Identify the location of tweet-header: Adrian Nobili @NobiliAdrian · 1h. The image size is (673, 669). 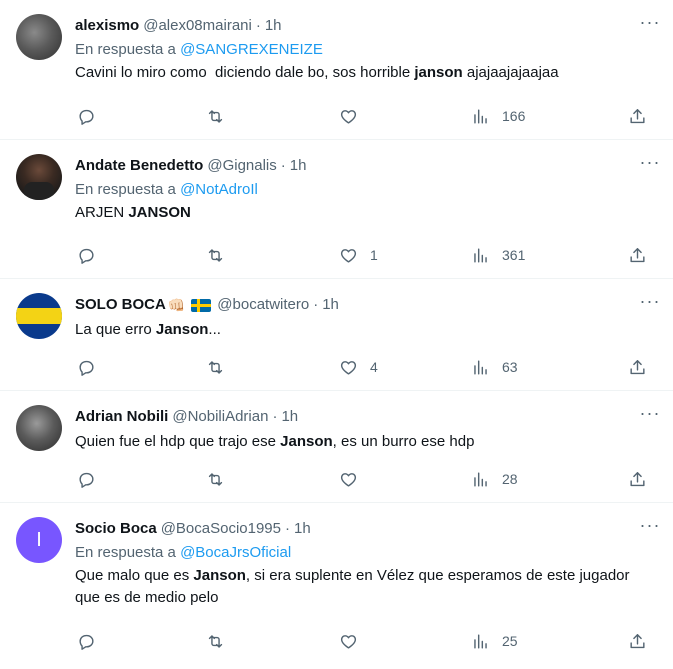
(366, 417).